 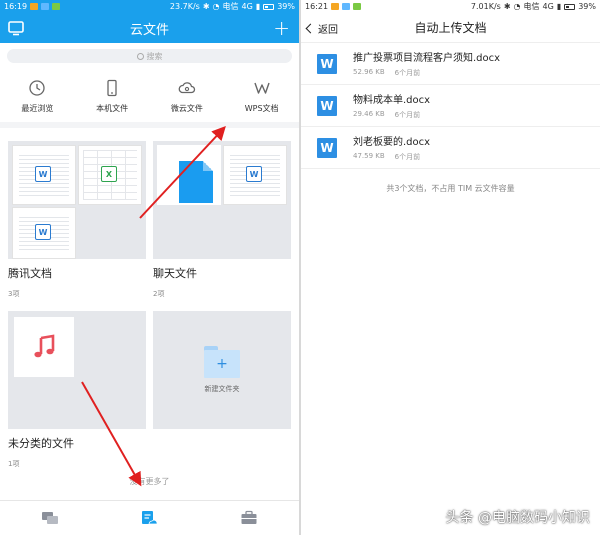 I want to click on file-row: W 物料成本单.docx 29.46 KB 6个月前, so click(x=450, y=106).